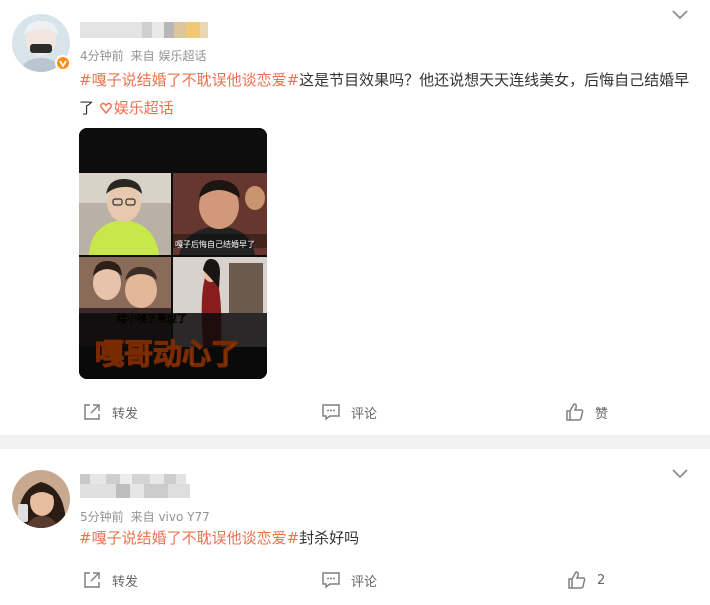 This screenshot has height=605, width=710. I want to click on like-label: 赞, so click(602, 414).